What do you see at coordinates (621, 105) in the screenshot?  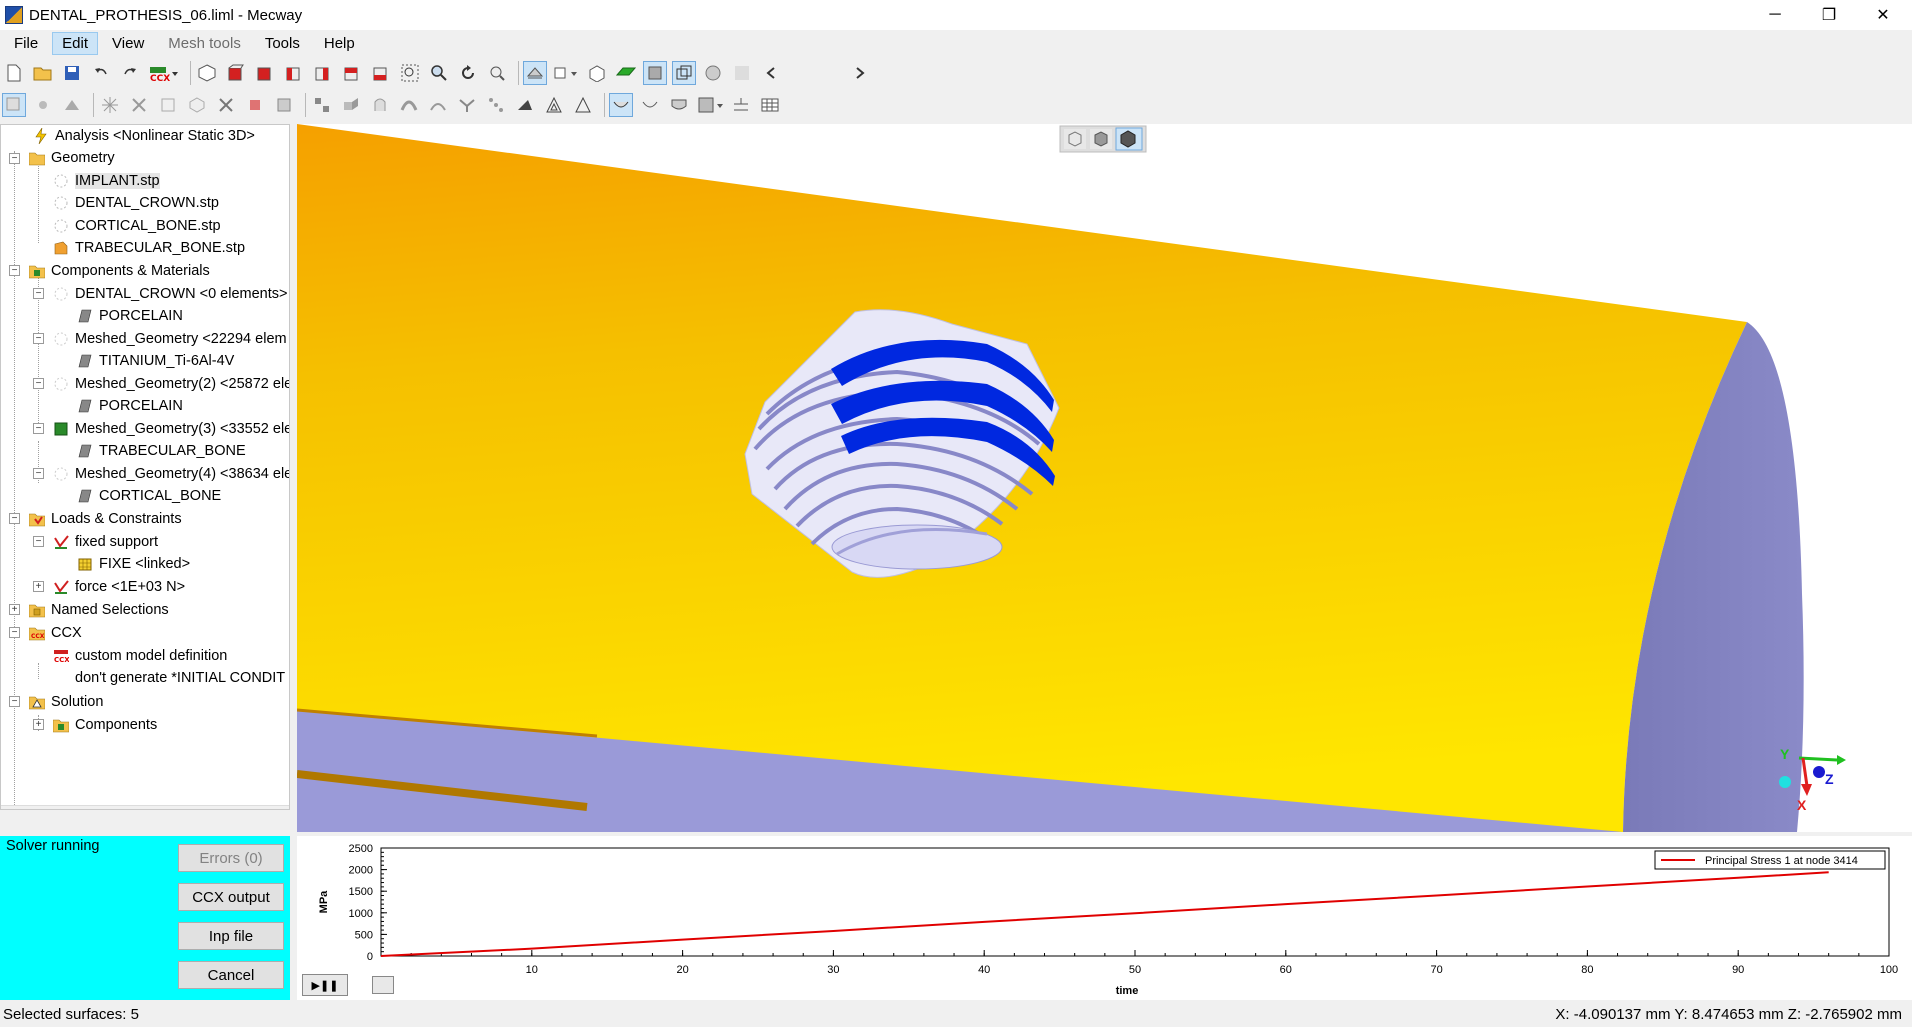 I see `flip-icon` at bounding box center [621, 105].